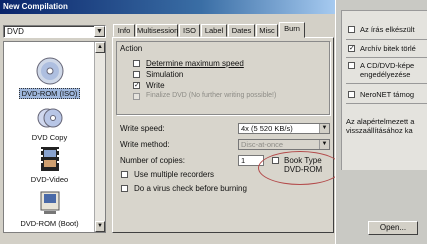  Describe the element at coordinates (195, 63) in the screenshot. I see `determine-max-speed-label: Determine maximum speed` at that location.